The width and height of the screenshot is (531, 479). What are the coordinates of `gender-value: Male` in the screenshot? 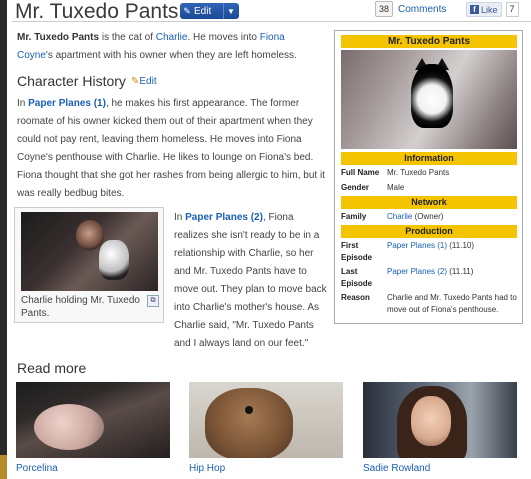 It's located at (396, 187).